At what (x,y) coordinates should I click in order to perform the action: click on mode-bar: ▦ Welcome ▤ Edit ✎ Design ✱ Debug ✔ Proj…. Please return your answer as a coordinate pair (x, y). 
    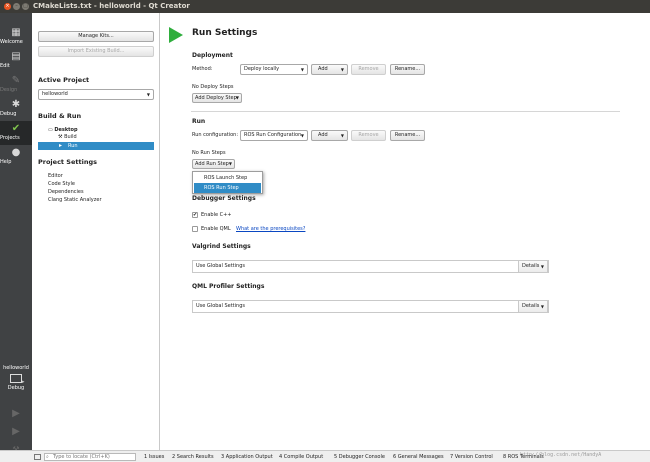
    Looking at the image, I should click on (16, 233).